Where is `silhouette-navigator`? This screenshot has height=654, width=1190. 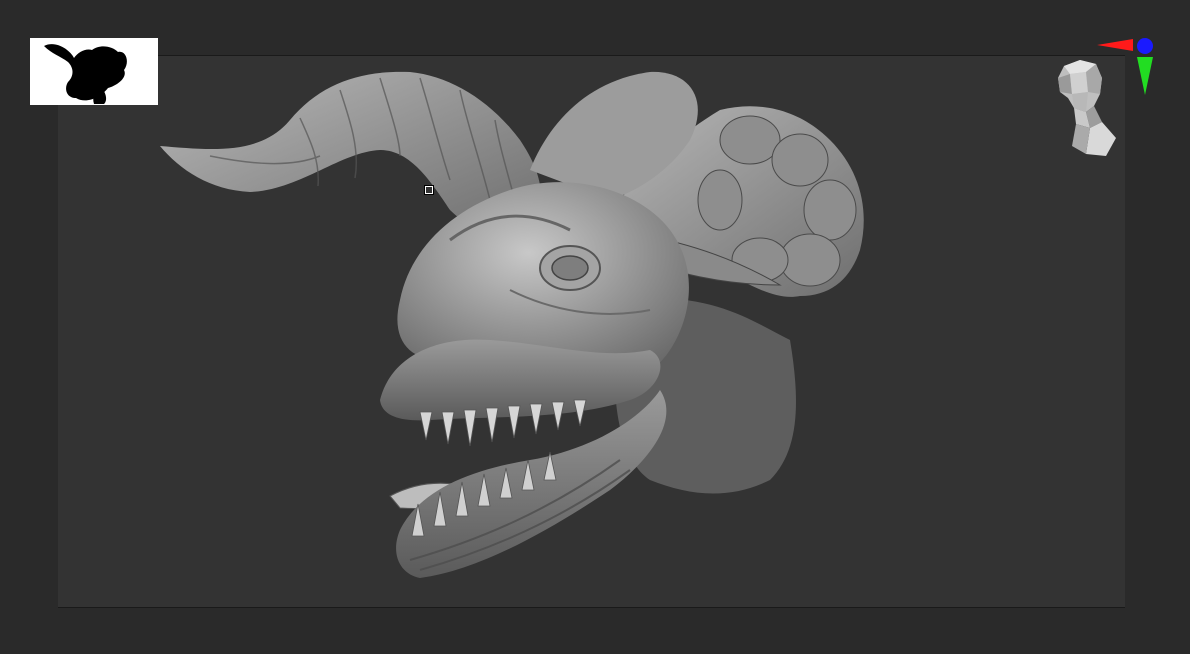
silhouette-navigator is located at coordinates (94, 71).